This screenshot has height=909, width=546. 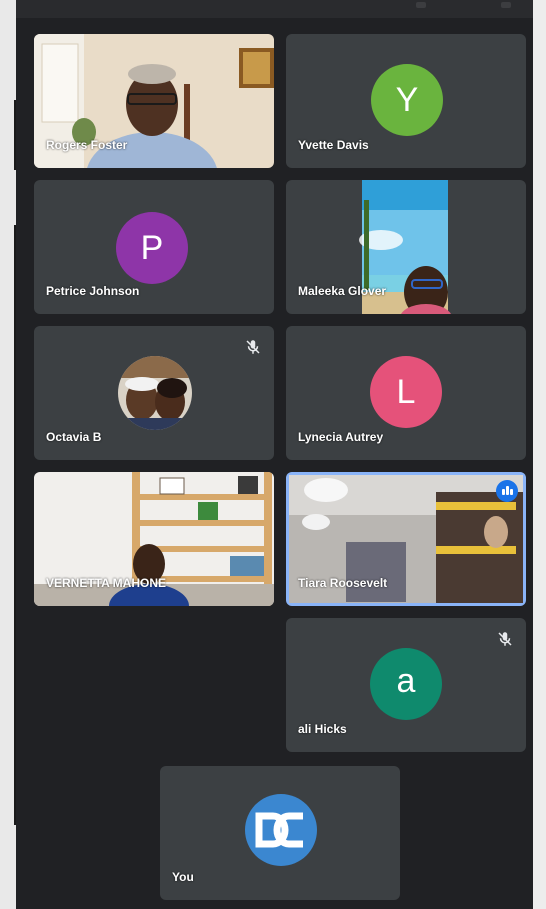 What do you see at coordinates (539, 454) in the screenshot?
I see `right-desktop-strip` at bounding box center [539, 454].